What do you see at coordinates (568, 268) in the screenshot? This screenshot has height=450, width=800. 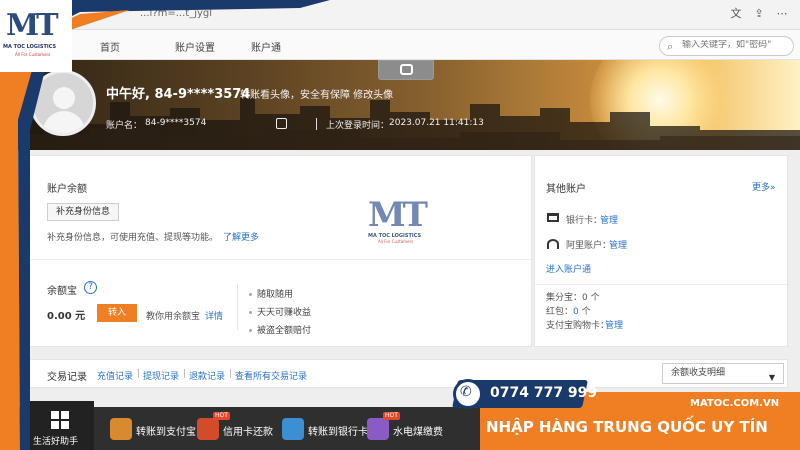 I see `account-hub-link: 进入账户通` at bounding box center [568, 268].